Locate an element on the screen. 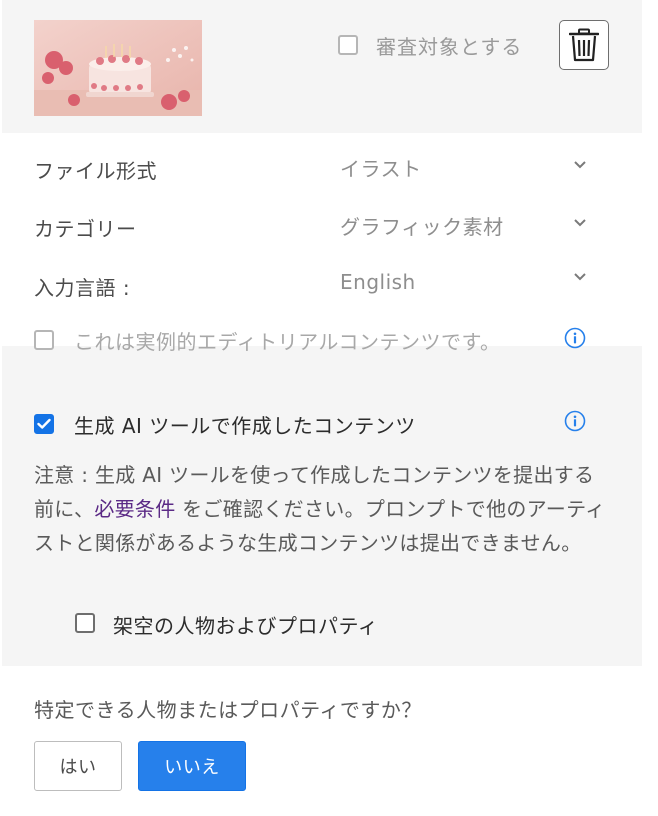  review-checkbox-row: 審査対象とする is located at coordinates (430, 46).